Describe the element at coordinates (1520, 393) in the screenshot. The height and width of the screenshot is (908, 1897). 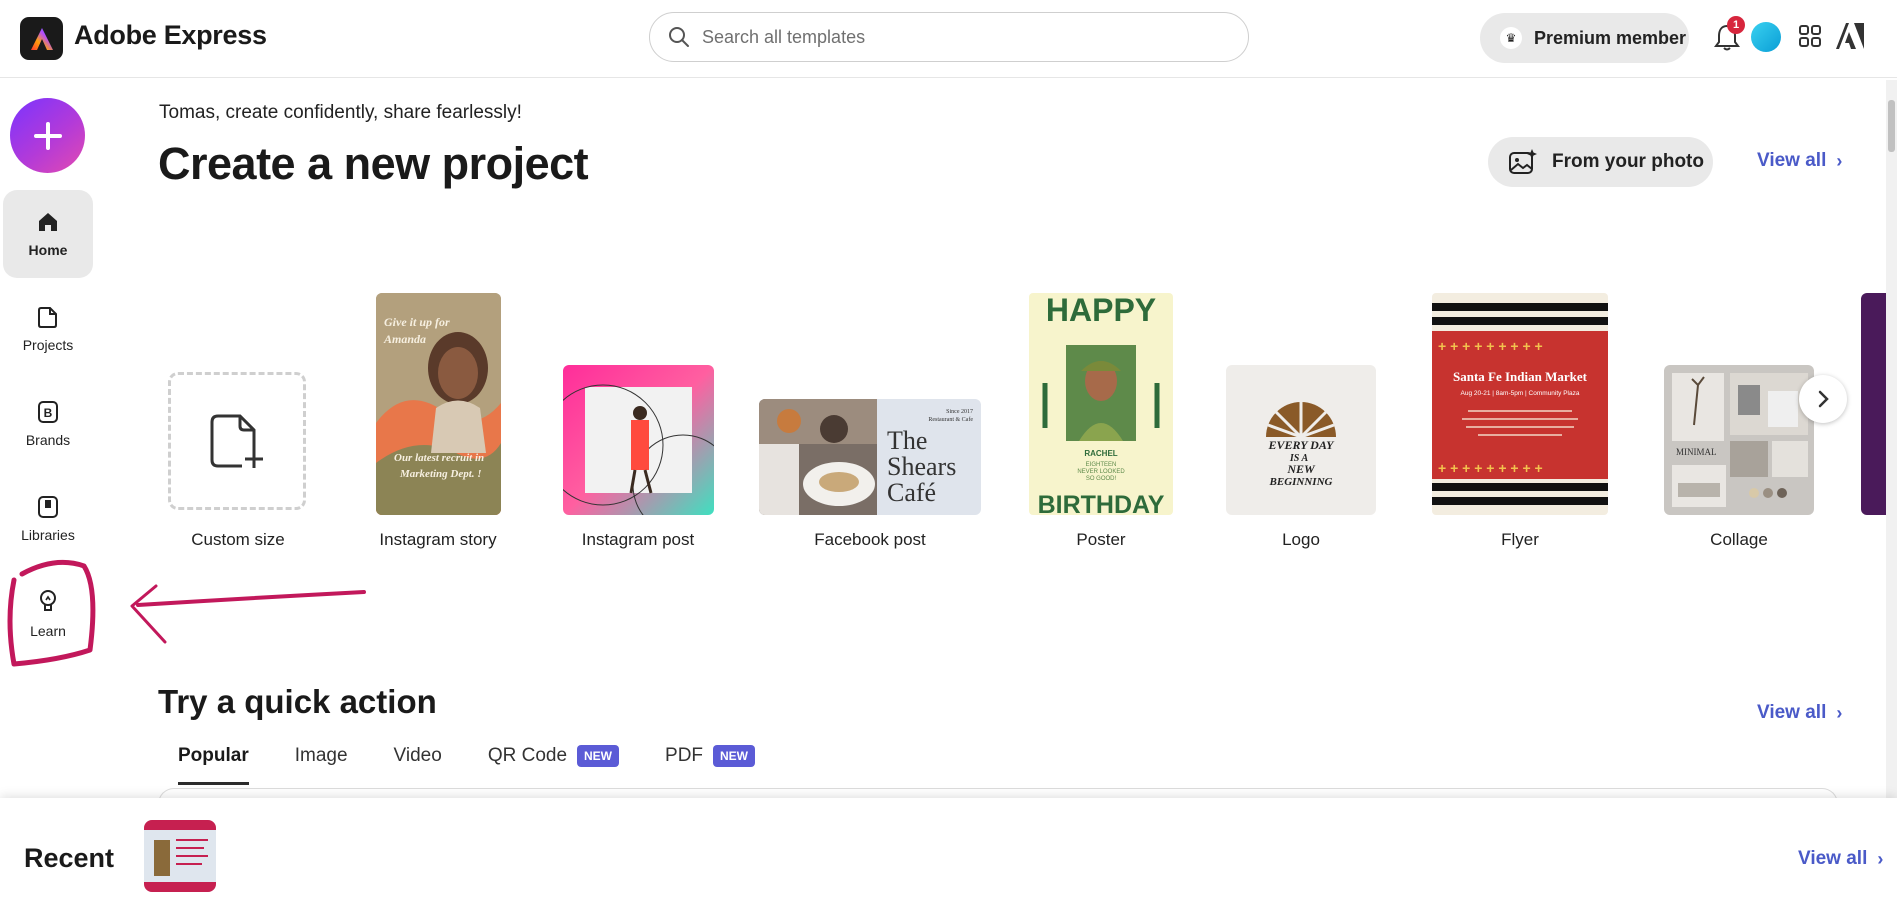
I see `flyer-sub: Aug 20-21 | 8am-5pm | Community Plaza` at that location.